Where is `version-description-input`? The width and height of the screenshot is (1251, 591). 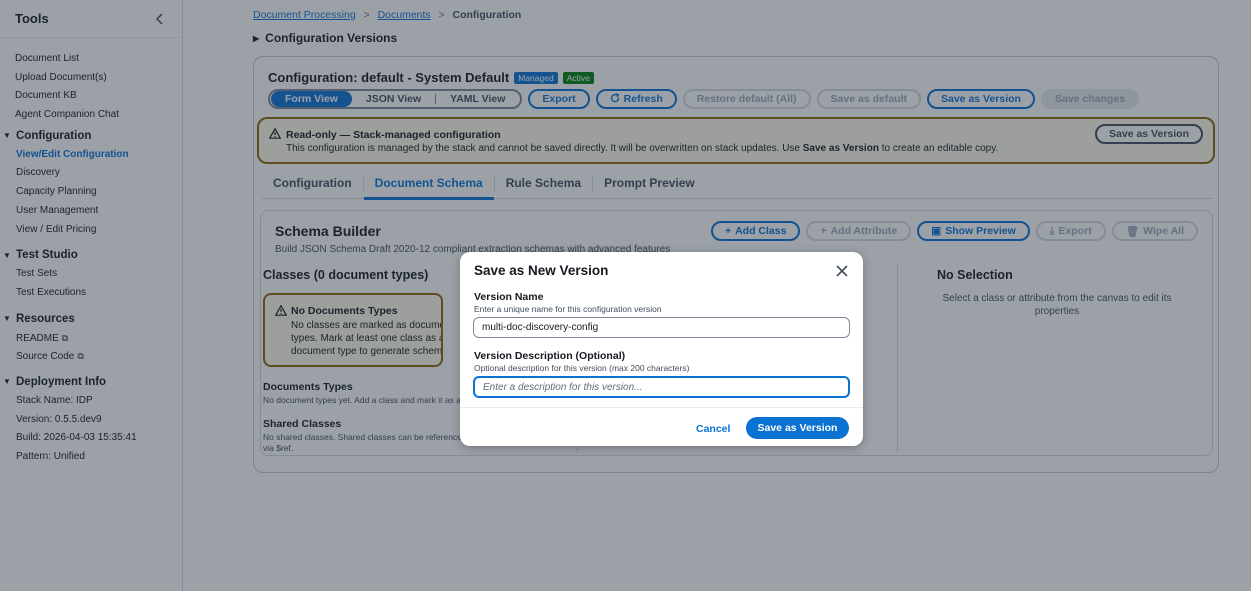
version-description-input is located at coordinates (661, 387).